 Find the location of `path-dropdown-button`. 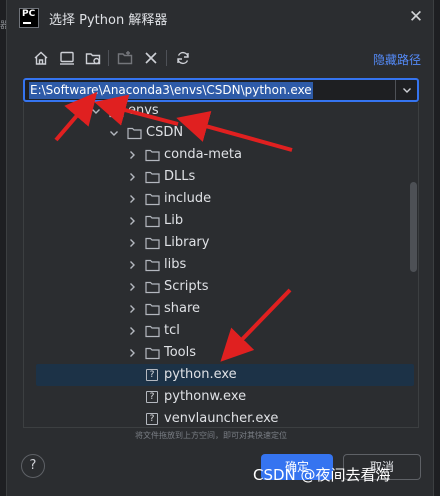

path-dropdown-button is located at coordinates (406, 90).